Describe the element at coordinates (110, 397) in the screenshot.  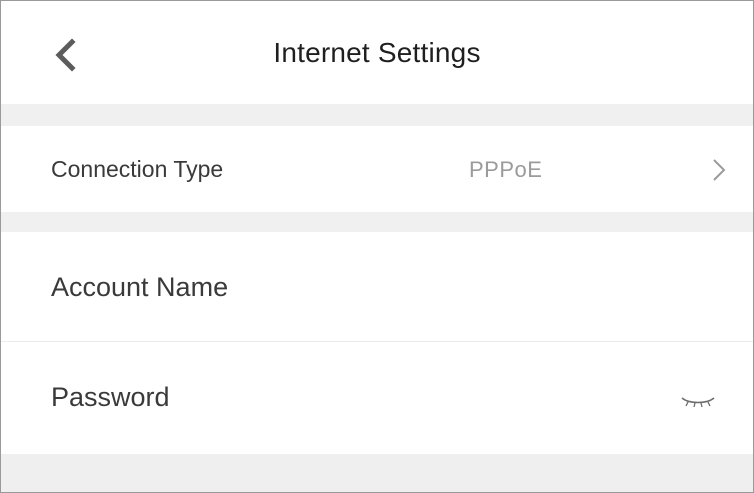
I see `password-label: Password` at that location.